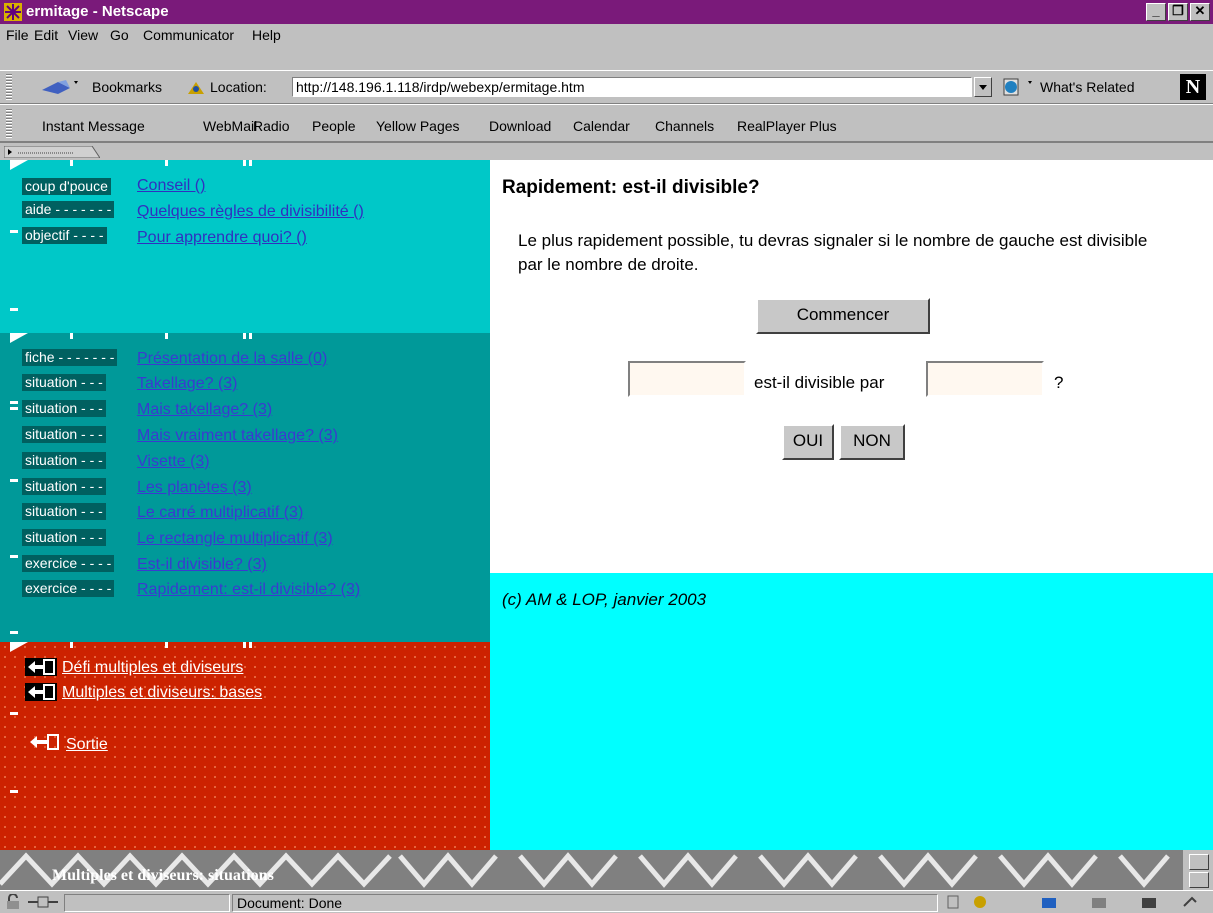 Image resolution: width=1213 pixels, height=913 pixels. What do you see at coordinates (147, 903) in the screenshot?
I see `progress-panel` at bounding box center [147, 903].